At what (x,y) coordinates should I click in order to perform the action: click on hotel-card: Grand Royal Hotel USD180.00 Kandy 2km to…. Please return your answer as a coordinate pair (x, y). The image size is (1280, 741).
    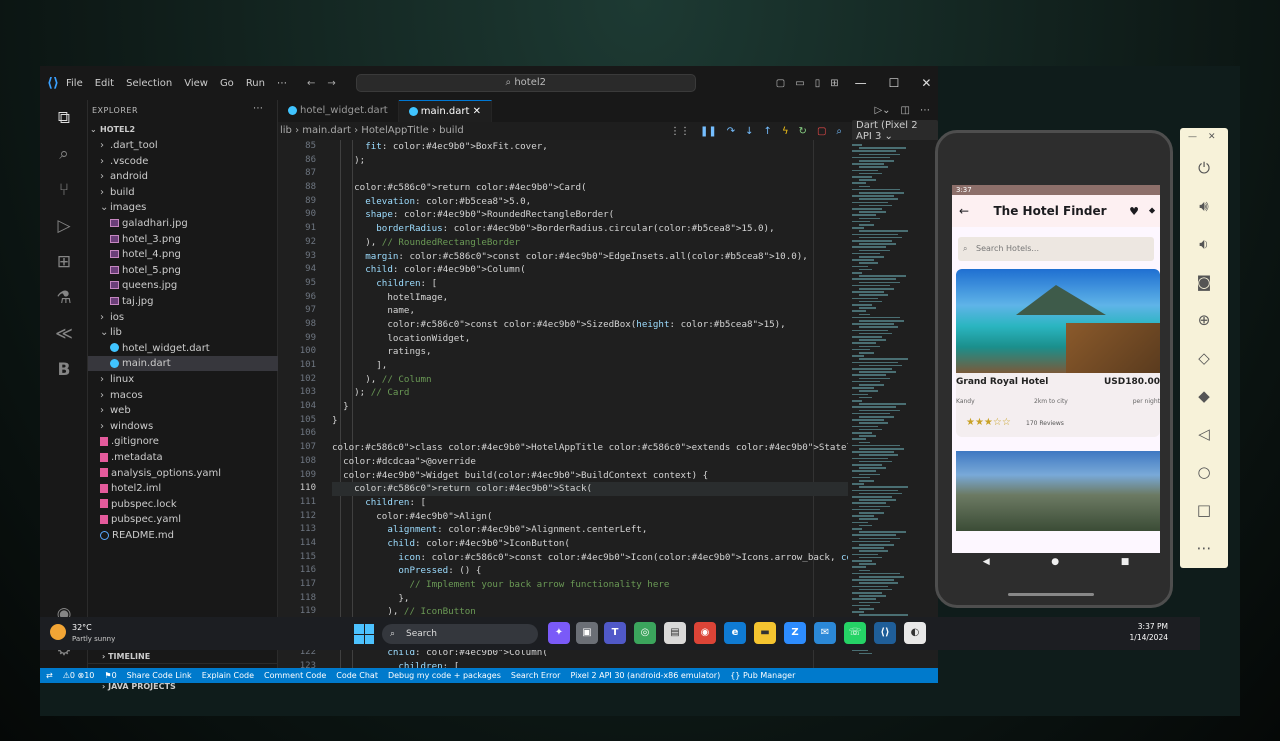
    Looking at the image, I should click on (1058, 353).